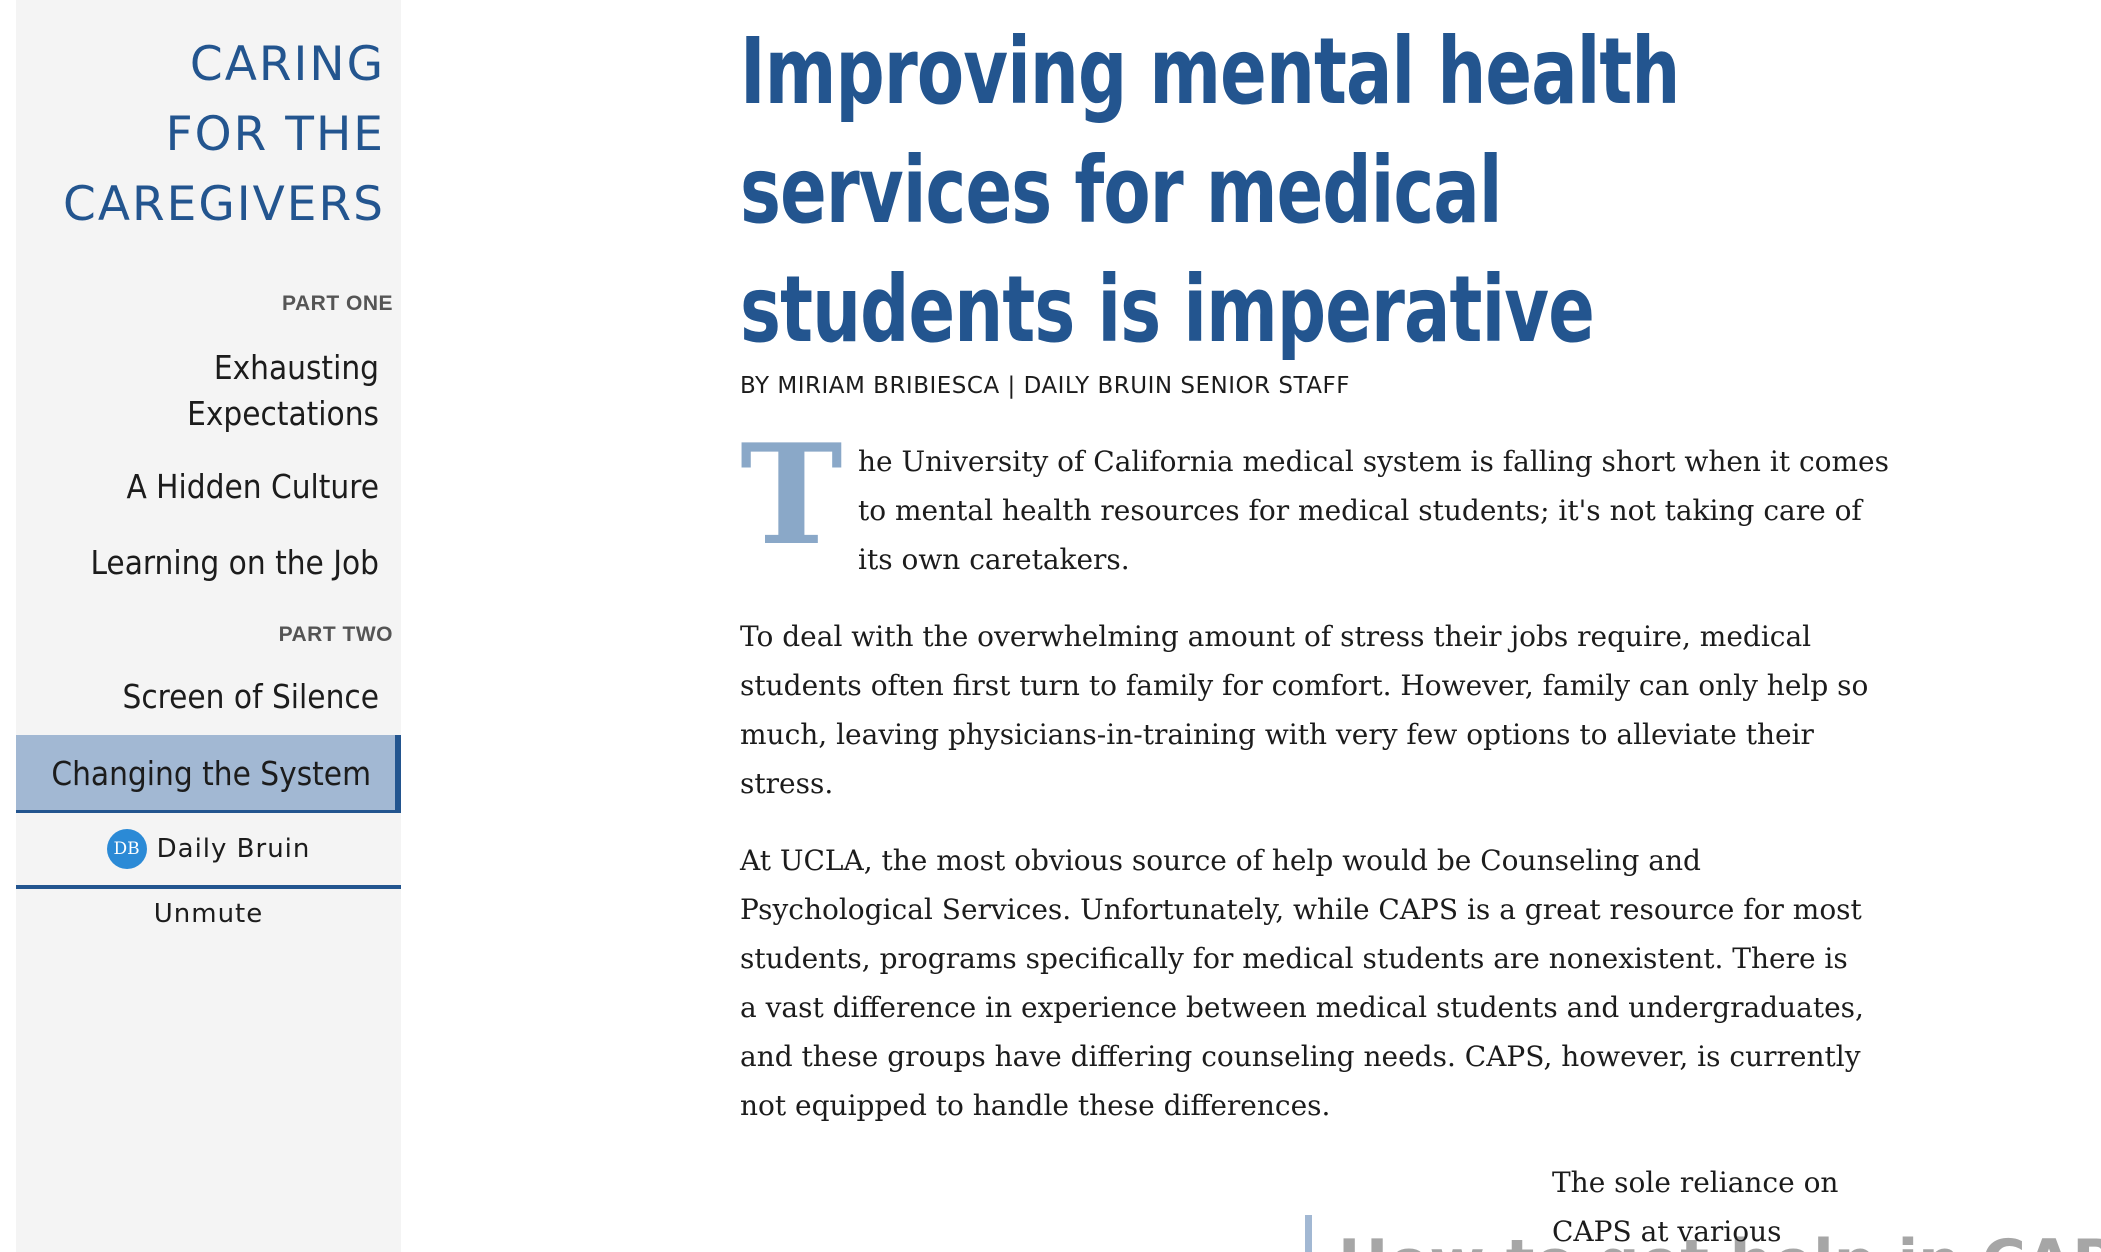 This screenshot has width=2101, height=1252. What do you see at coordinates (252, 487) in the screenshot?
I see `sidebar-item-a-hidden-culture: A Hidden Culture` at bounding box center [252, 487].